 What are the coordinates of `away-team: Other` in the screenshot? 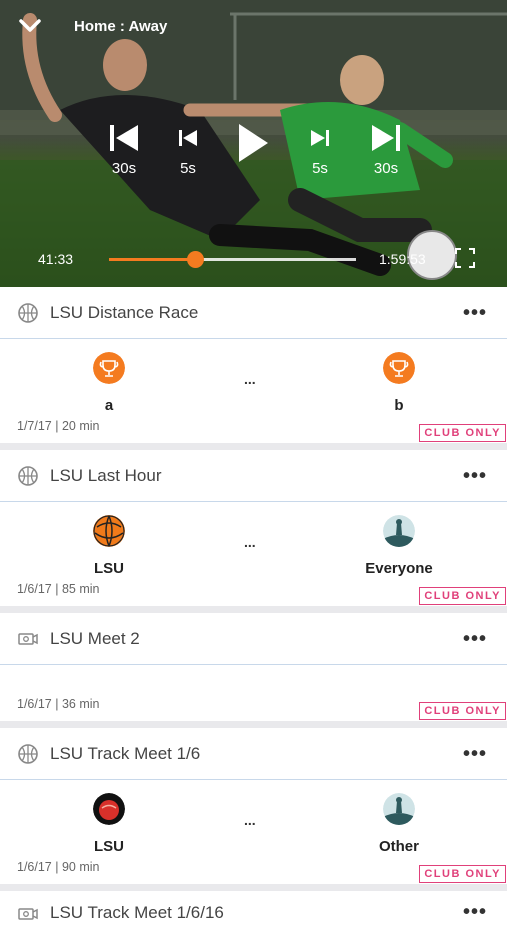 It's located at (399, 824).